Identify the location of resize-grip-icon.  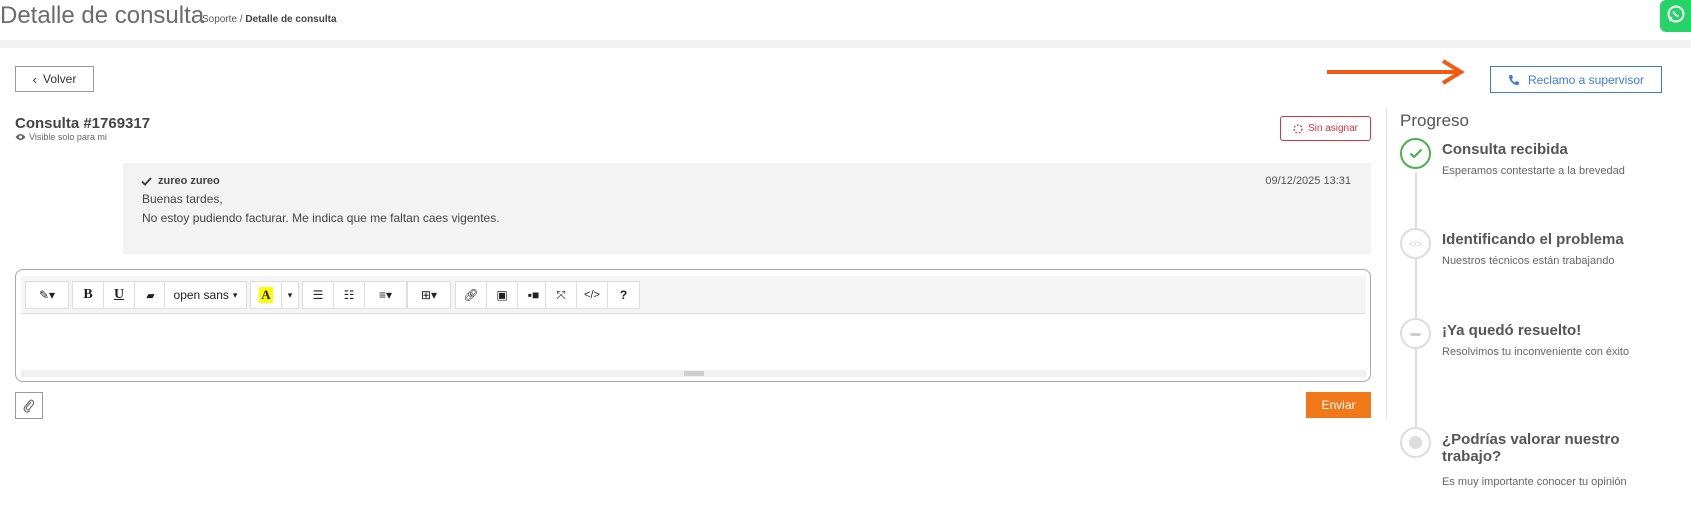
(694, 373).